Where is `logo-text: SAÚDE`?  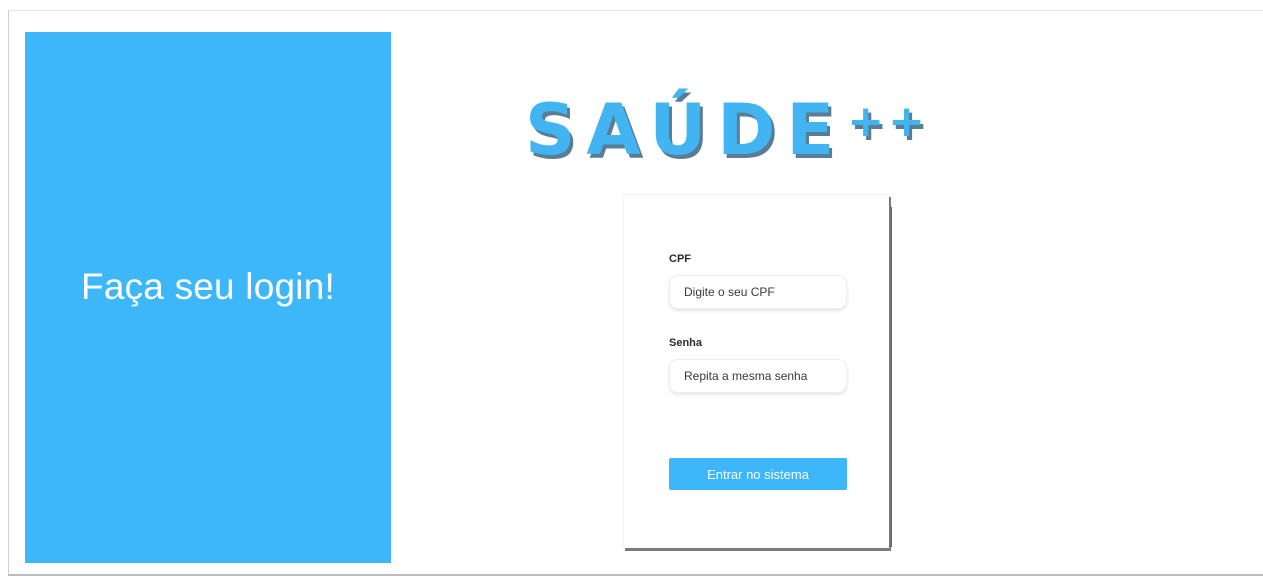 logo-text: SAÚDE is located at coordinates (685, 130).